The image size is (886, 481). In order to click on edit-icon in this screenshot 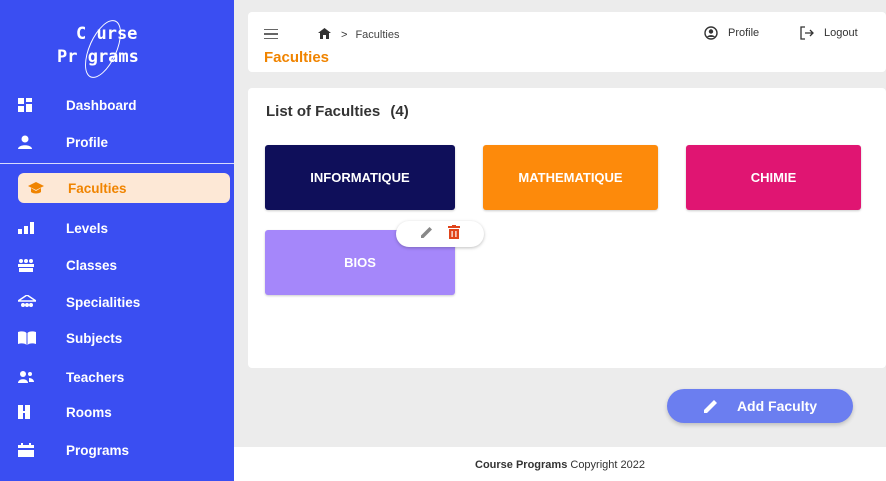, I will do `click(427, 234)`.